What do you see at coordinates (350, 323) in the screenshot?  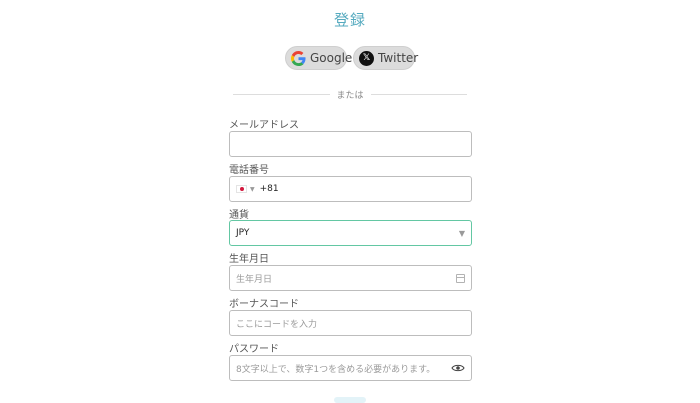 I see `bonus-code-field: ここにコードを入力` at bounding box center [350, 323].